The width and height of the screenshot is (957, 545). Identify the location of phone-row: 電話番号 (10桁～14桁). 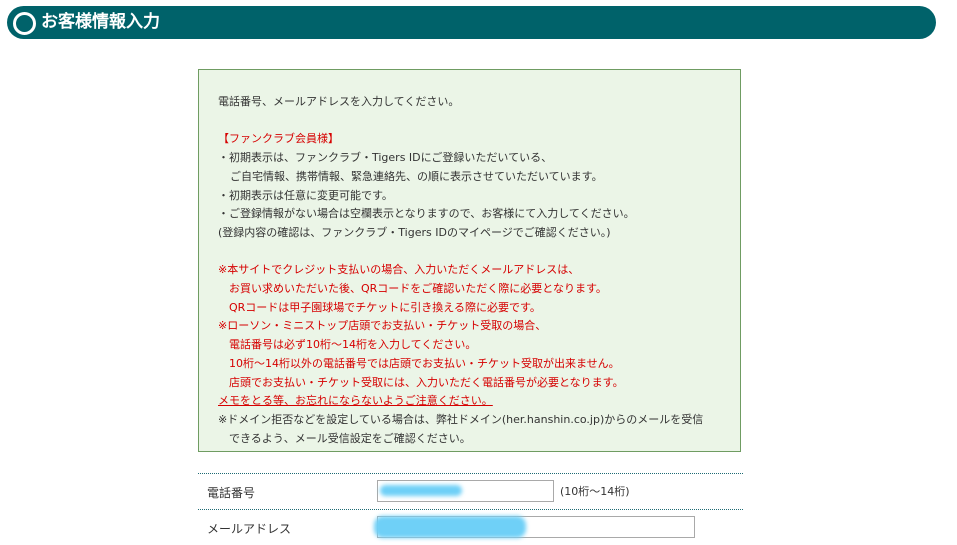
(470, 491).